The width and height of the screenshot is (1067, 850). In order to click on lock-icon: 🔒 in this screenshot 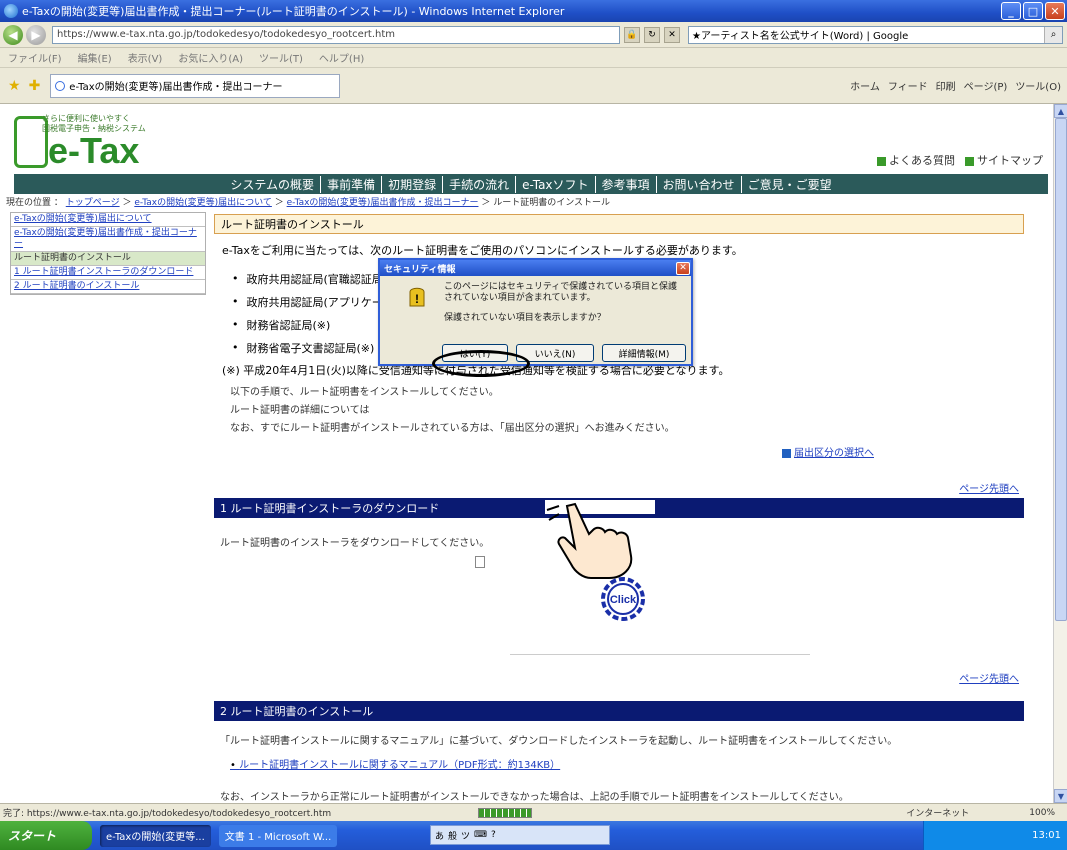, I will do `click(632, 34)`.